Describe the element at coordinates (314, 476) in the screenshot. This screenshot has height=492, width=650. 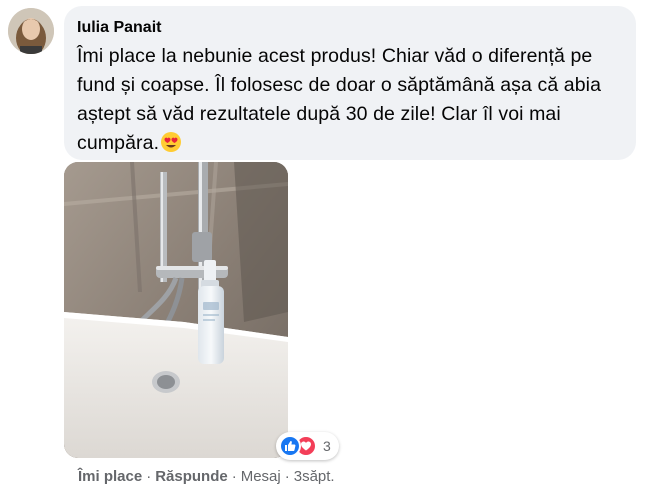
I see `comment-timestamp: 3săpt.` at that location.